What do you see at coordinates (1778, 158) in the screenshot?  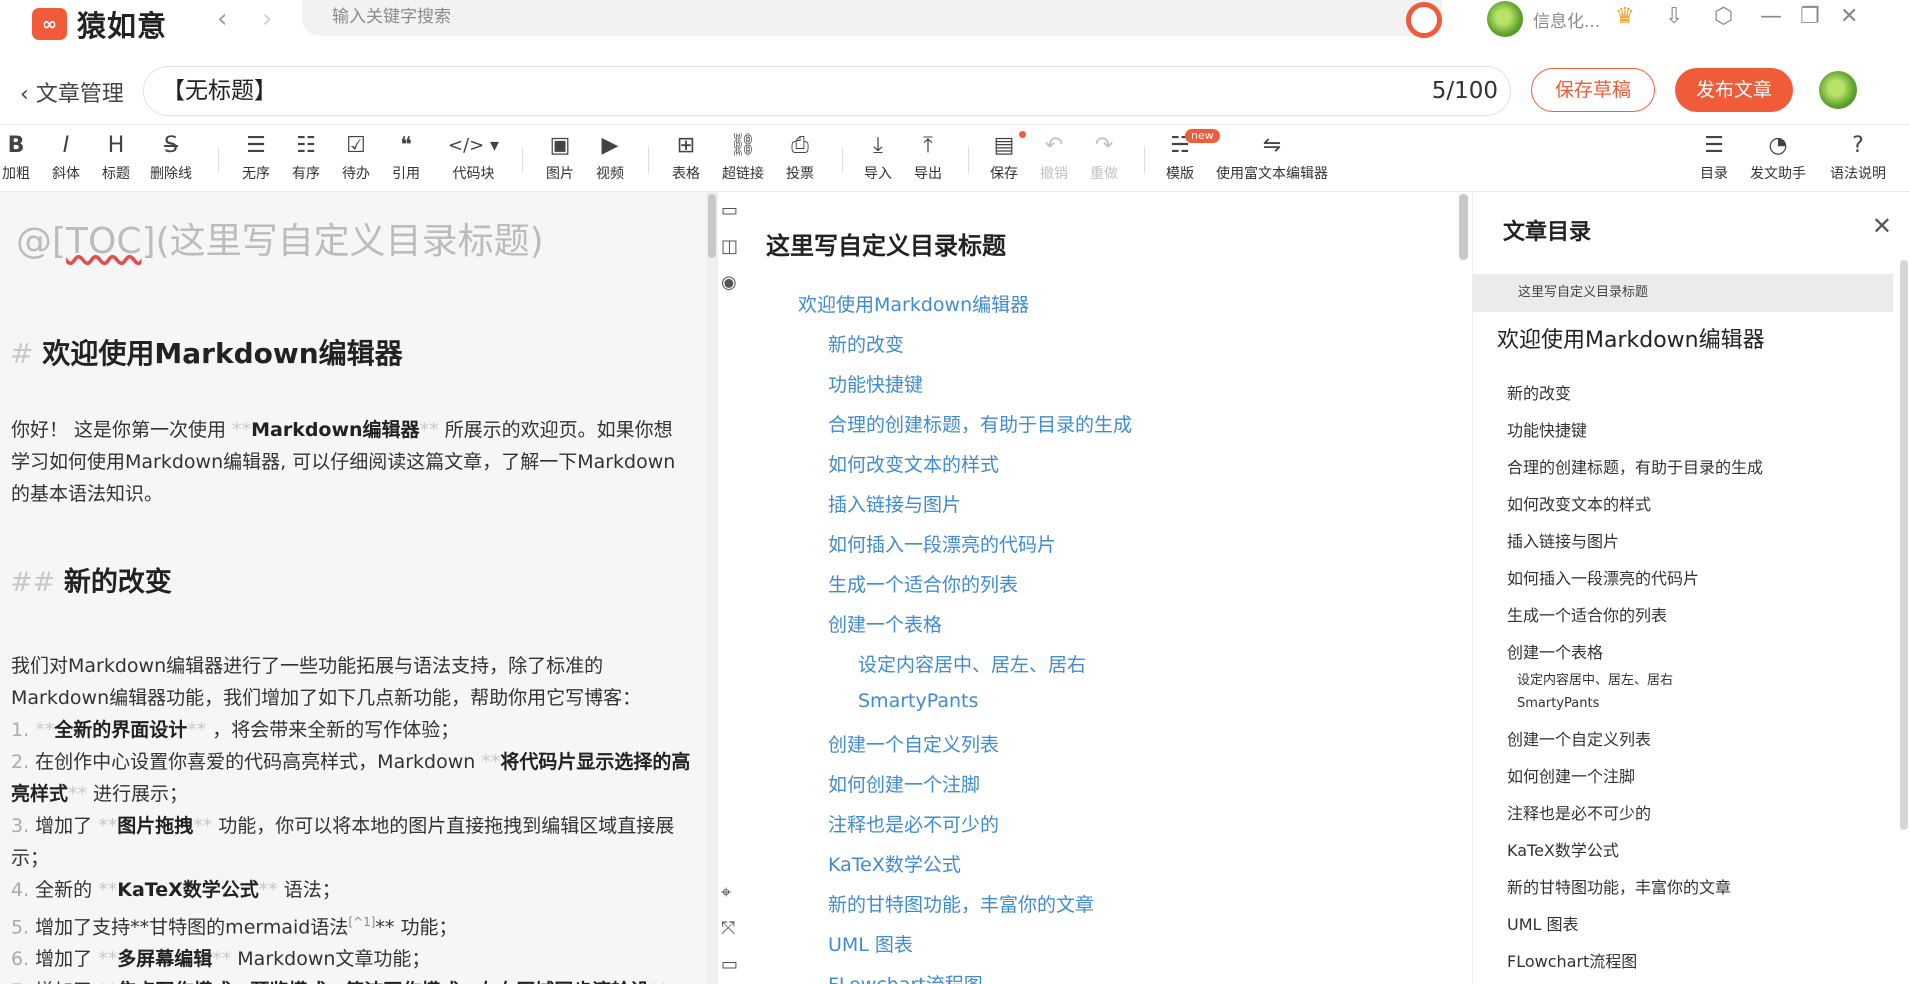 I see `writing-assistant-button: ◔ 发文助手` at bounding box center [1778, 158].